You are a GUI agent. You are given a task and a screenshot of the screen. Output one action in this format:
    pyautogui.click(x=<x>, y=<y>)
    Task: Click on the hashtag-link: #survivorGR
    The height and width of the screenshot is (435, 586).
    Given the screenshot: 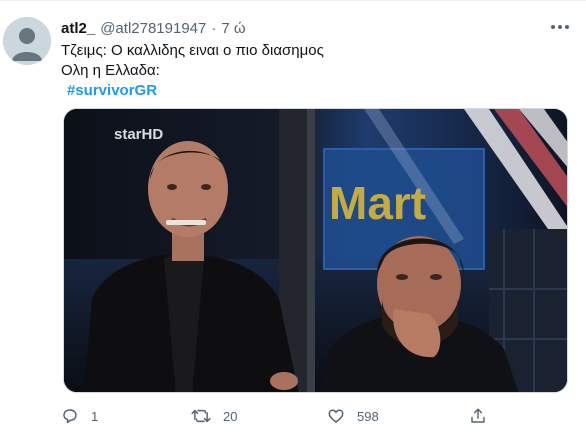 What is the action you would take?
    pyautogui.click(x=112, y=91)
    